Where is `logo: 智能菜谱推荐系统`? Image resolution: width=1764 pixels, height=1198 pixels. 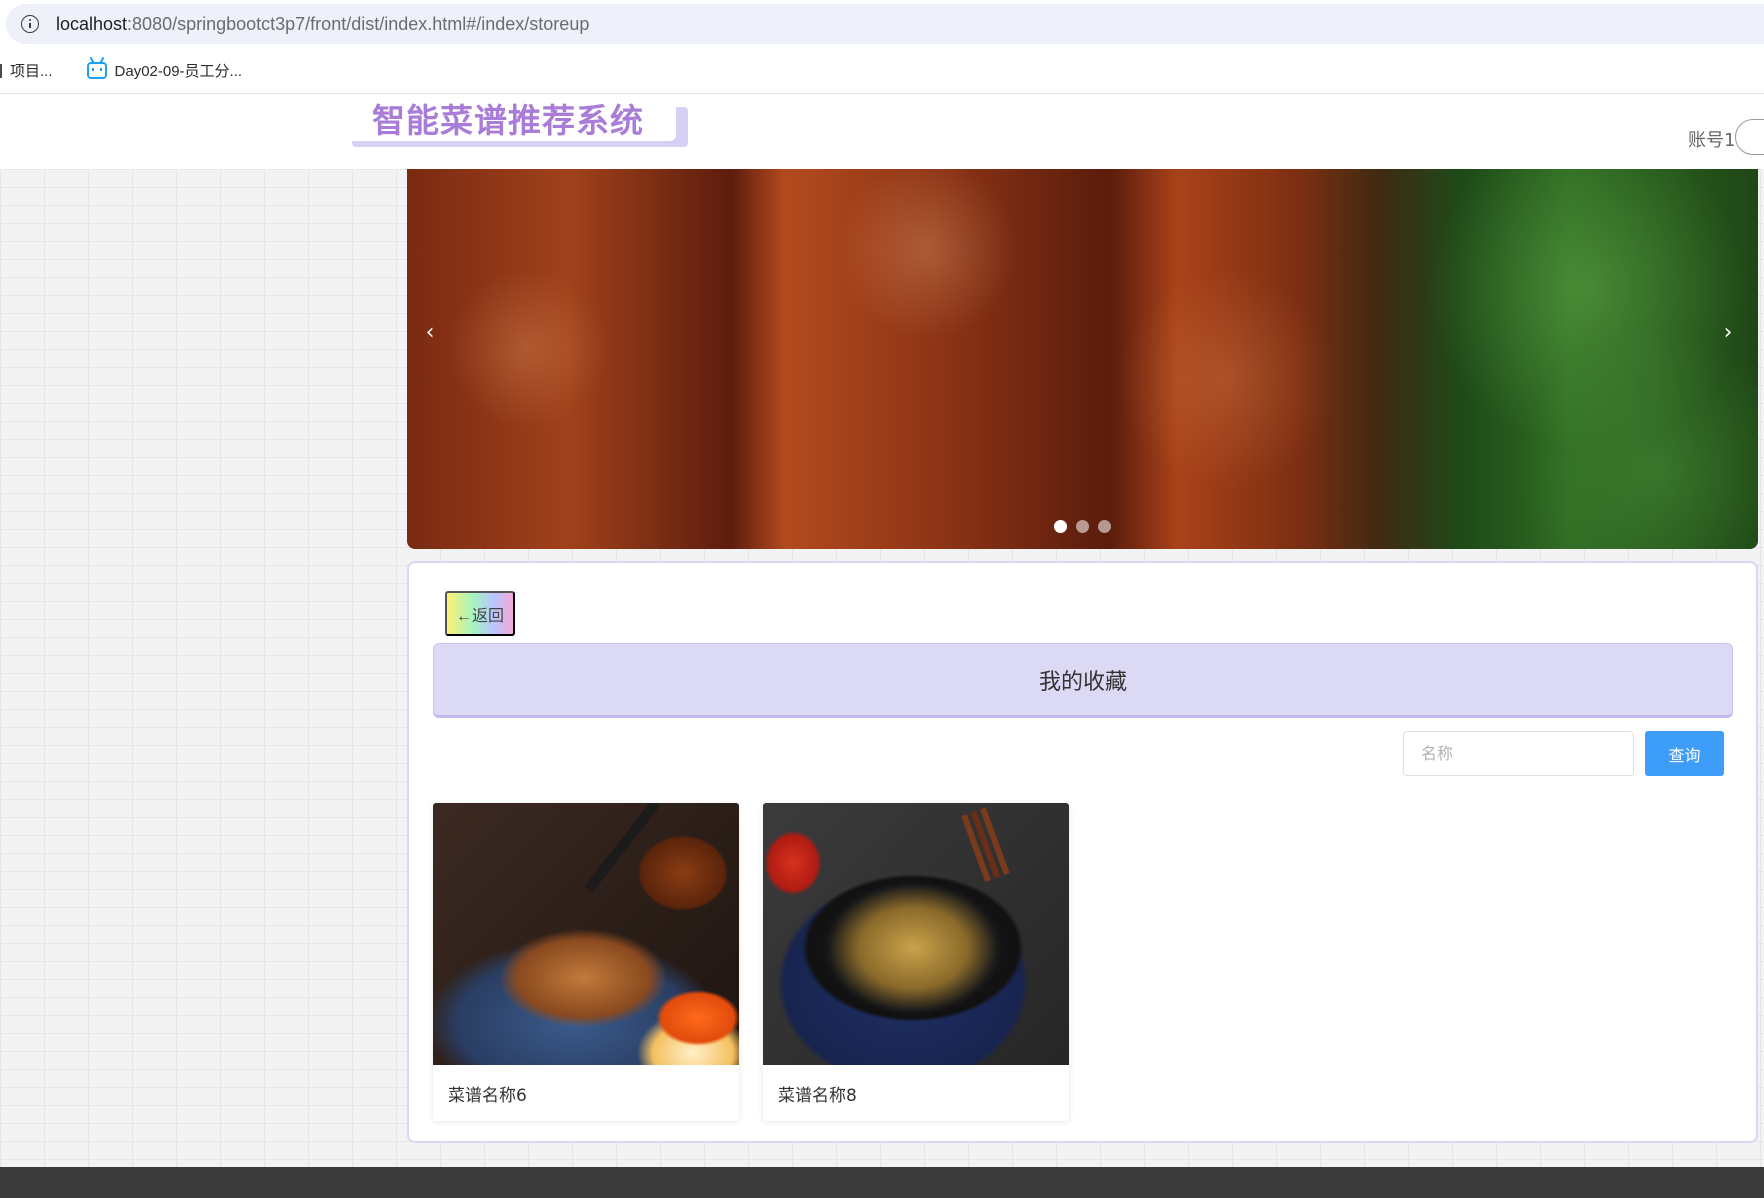
logo: 智能菜谱推荐系统 is located at coordinates (508, 118).